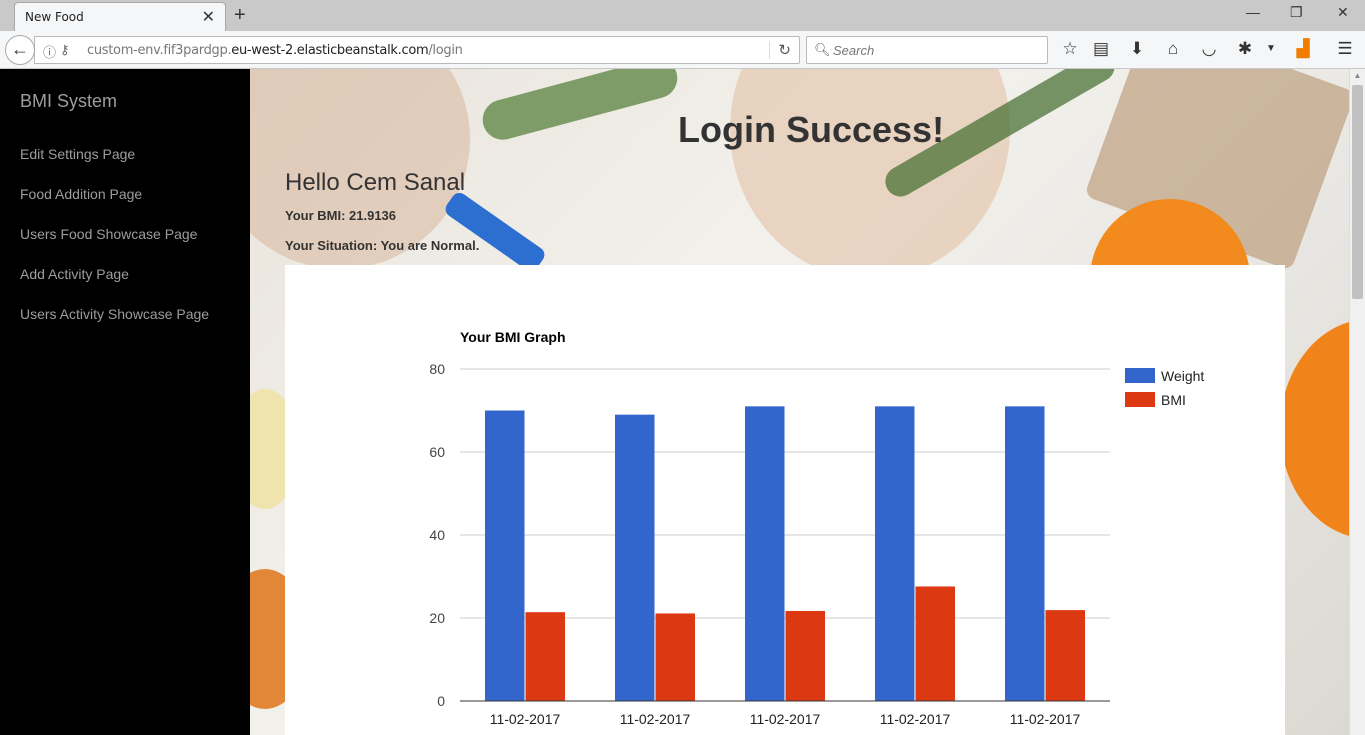 Image resolution: width=1365 pixels, height=735 pixels. Describe the element at coordinates (74, 274) in the screenshot. I see `sidebar-link-add-activity: Add Activity Page` at that location.